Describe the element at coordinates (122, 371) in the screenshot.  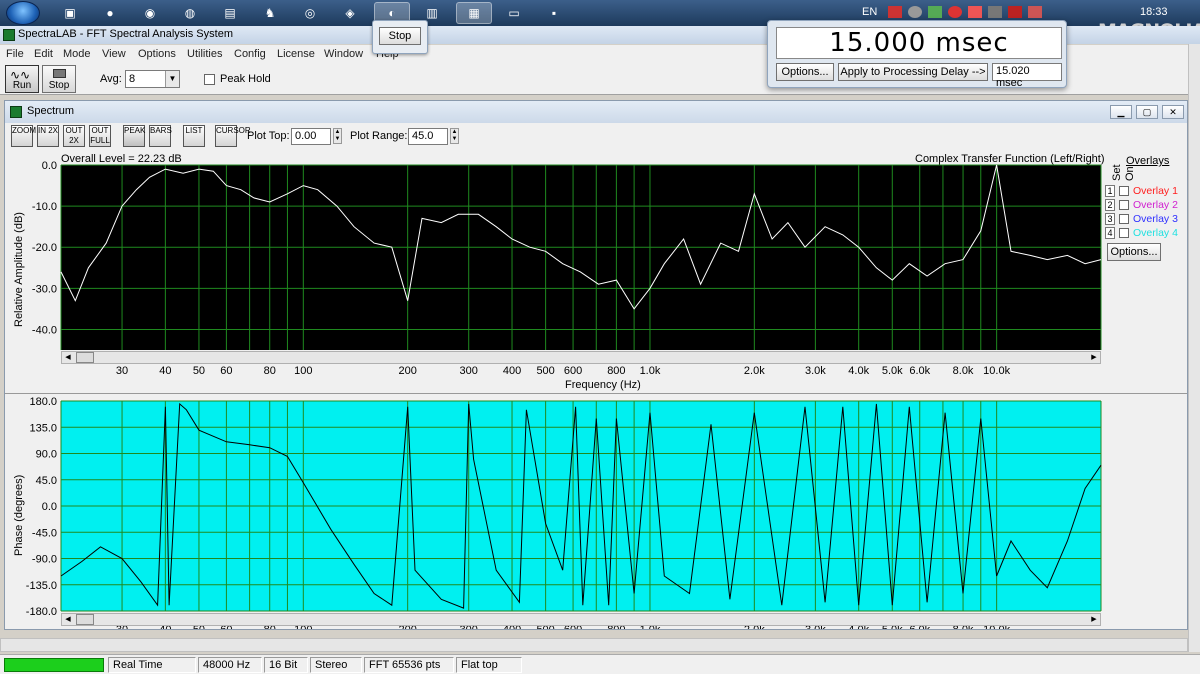
I see `x-tick-label: 30` at that location.